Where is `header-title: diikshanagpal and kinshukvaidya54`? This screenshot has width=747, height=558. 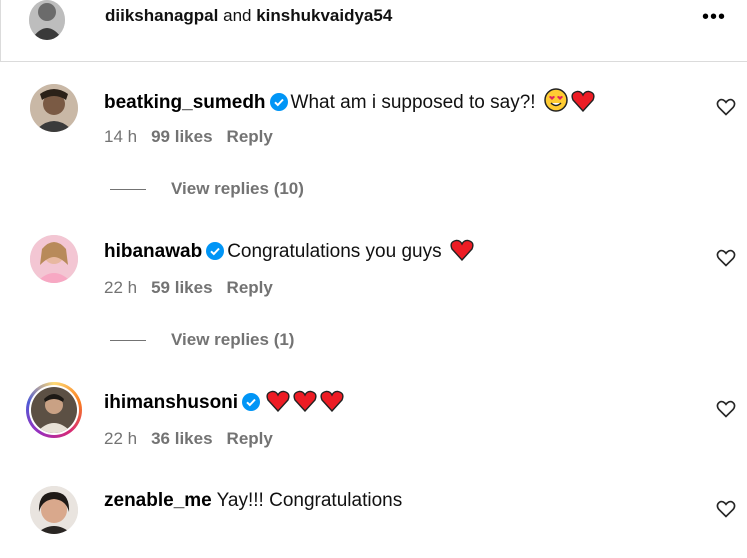 header-title: diikshanagpal and kinshukvaidya54 is located at coordinates (248, 16).